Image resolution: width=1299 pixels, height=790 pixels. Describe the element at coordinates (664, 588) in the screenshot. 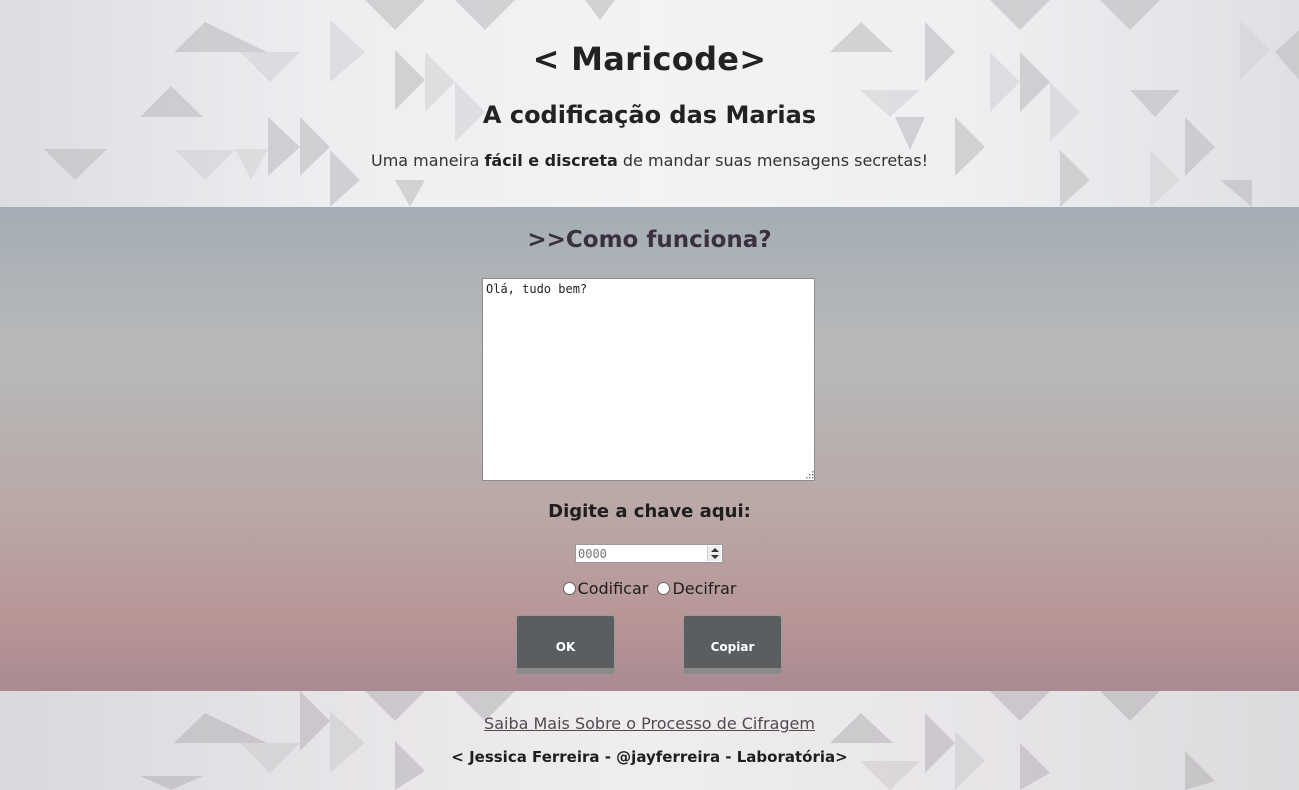

I see `radio-decifrar` at that location.